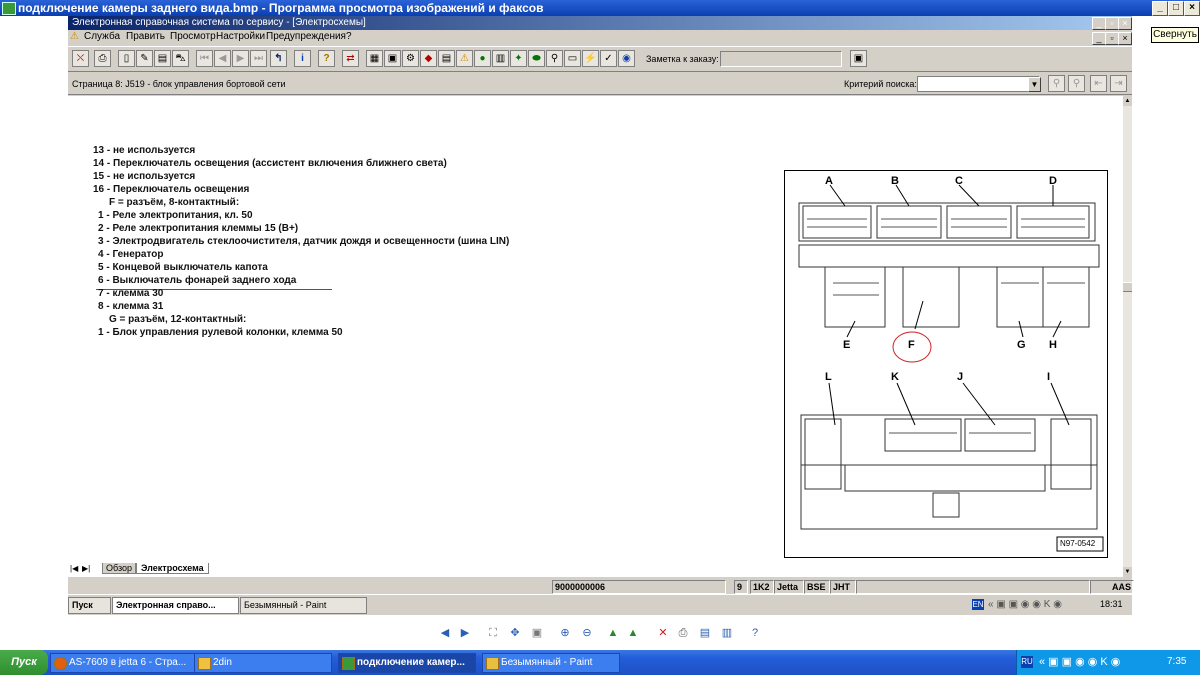 The image size is (1200, 675). Describe the element at coordinates (392, 58) in the screenshot. I see `tool-icon-2: ▣` at that location.